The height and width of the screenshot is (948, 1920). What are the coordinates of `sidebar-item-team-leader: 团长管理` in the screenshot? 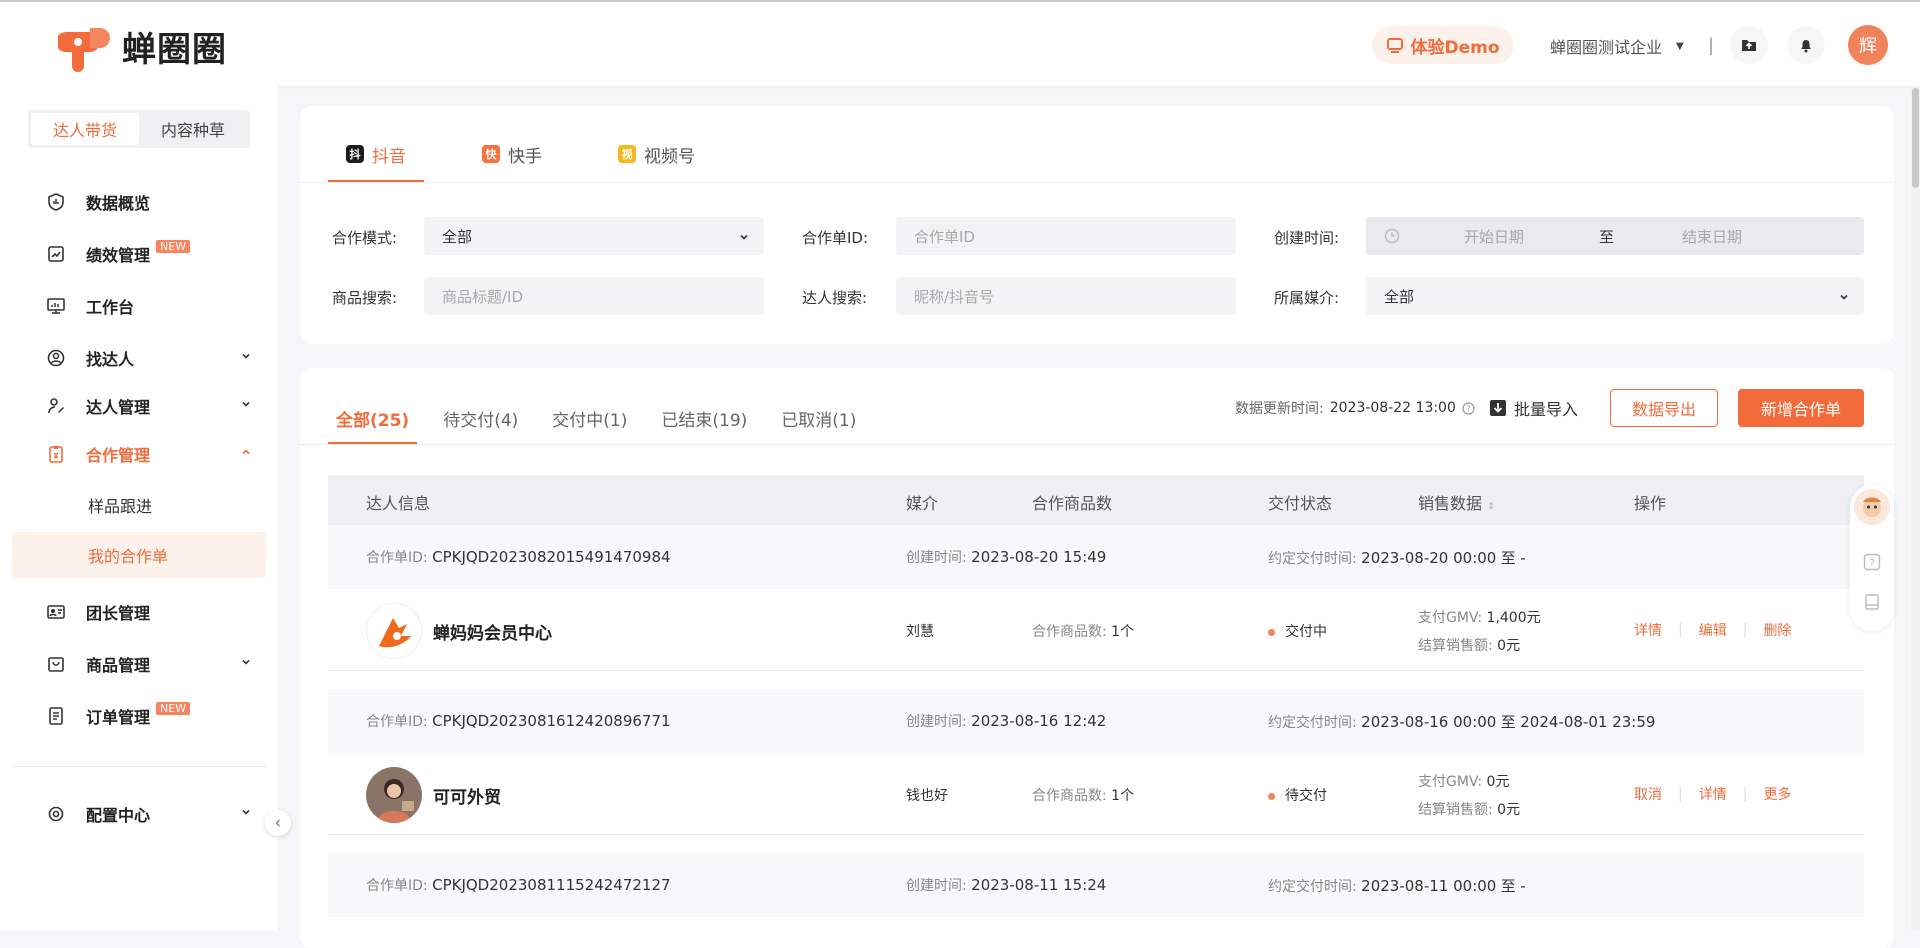 It's located at (139, 612).